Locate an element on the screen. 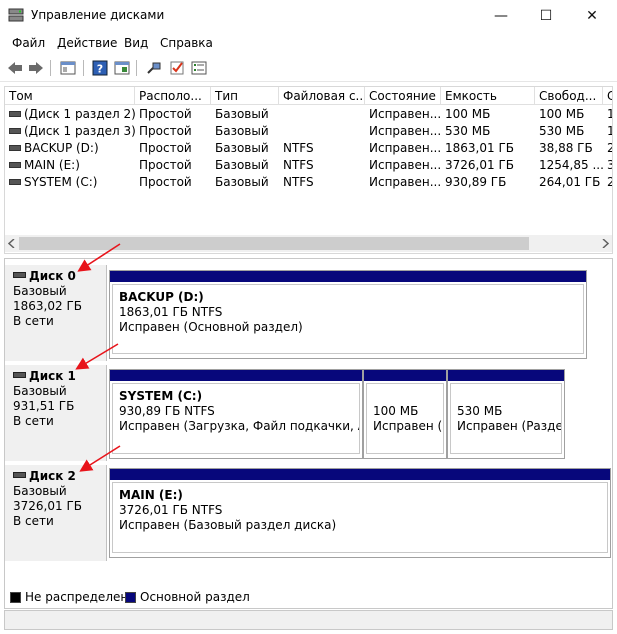 The width and height of the screenshot is (617, 634). legend-unallocated-label: Не распределена is located at coordinates (80, 597).